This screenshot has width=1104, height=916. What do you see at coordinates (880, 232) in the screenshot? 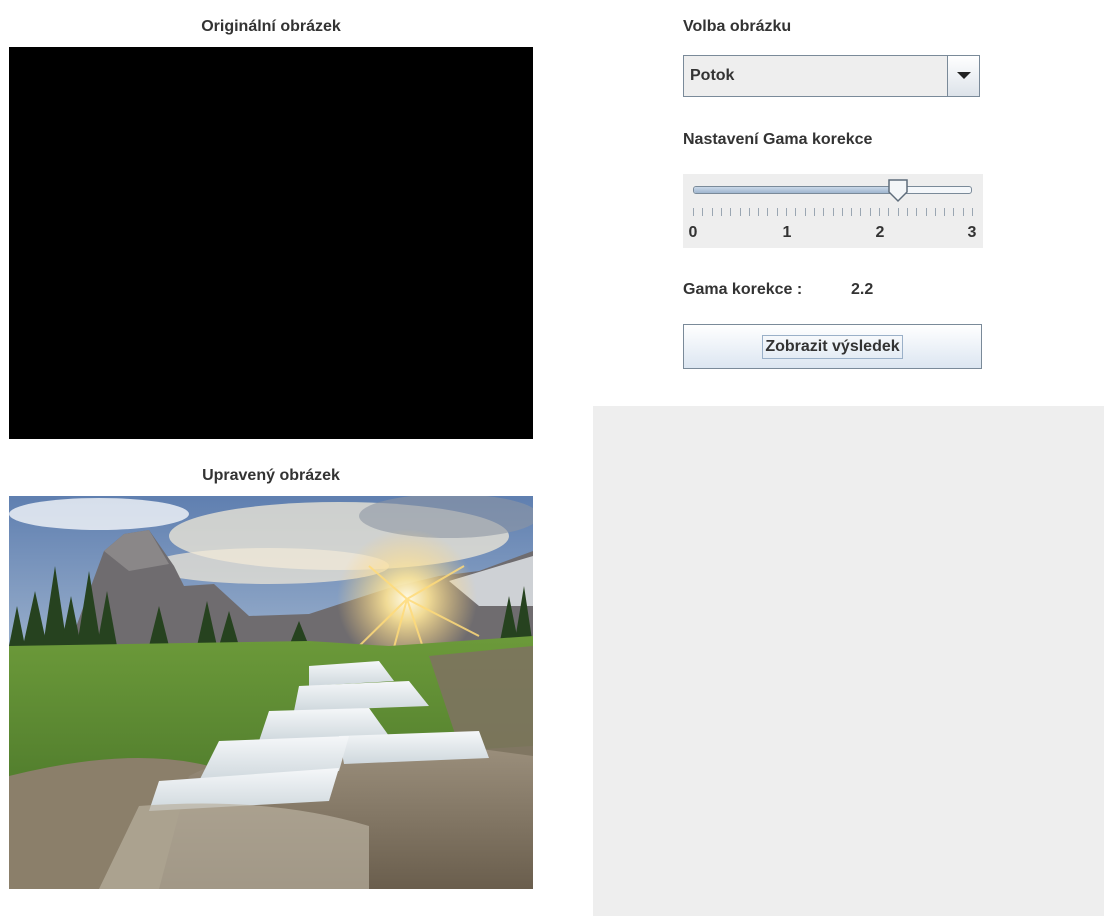
I see `tick-label-2: 2` at bounding box center [880, 232].